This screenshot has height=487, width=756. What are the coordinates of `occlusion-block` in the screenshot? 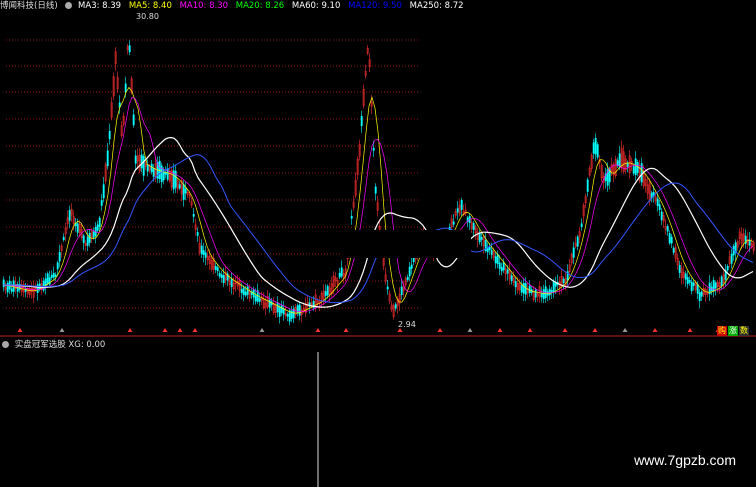 It's located at (406, 244).